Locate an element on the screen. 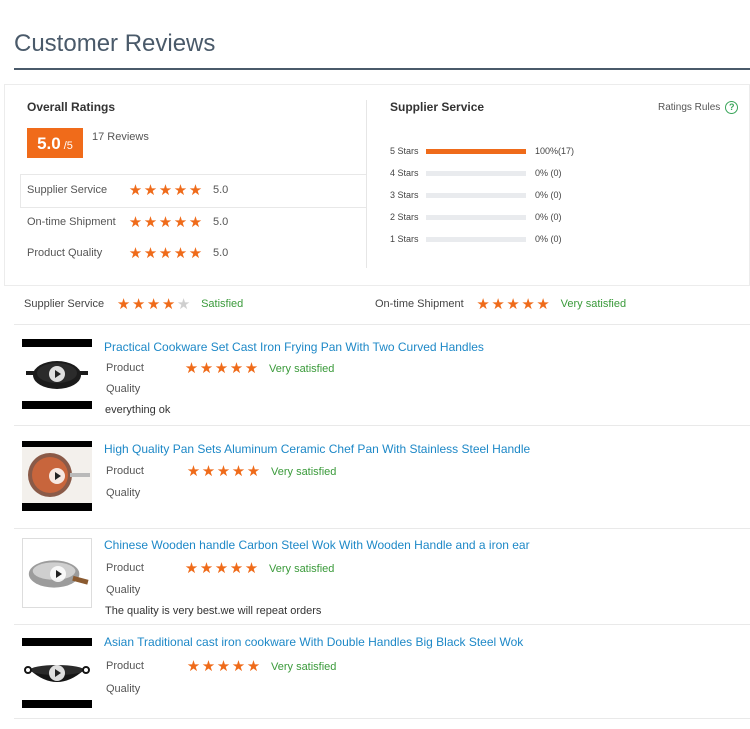 The image size is (750, 729). distribution-percent: 100% is located at coordinates (547, 151).